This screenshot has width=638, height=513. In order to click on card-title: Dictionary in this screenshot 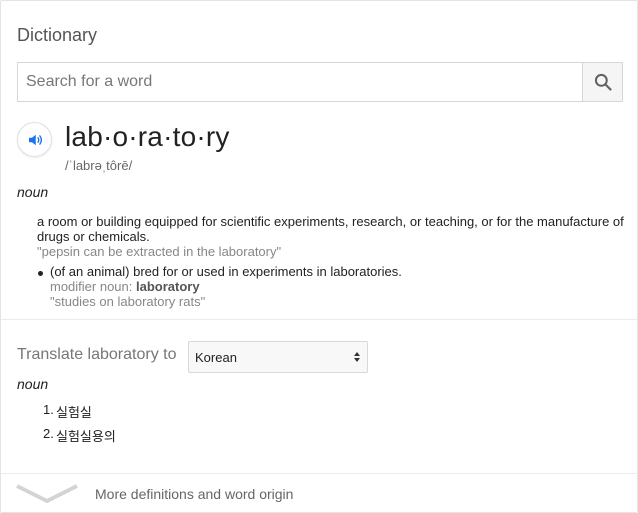, I will do `click(57, 35)`.